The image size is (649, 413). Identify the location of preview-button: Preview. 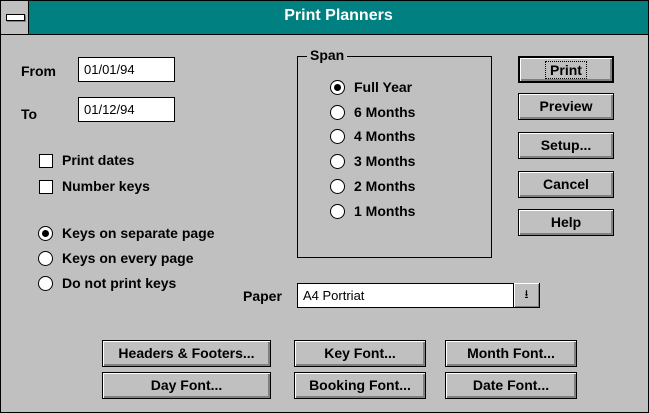
(566, 106).